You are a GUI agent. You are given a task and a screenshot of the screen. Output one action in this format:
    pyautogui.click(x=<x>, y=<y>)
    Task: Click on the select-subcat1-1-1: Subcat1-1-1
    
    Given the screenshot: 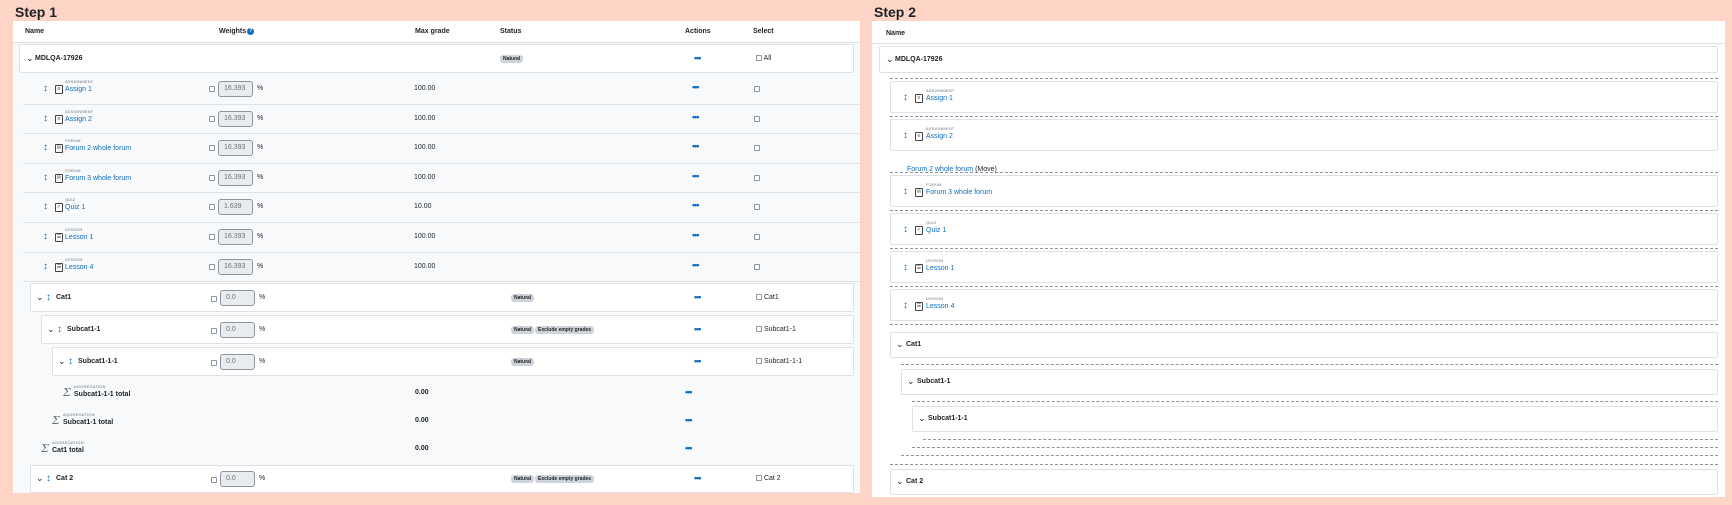 What is the action you would take?
    pyautogui.click(x=779, y=361)
    